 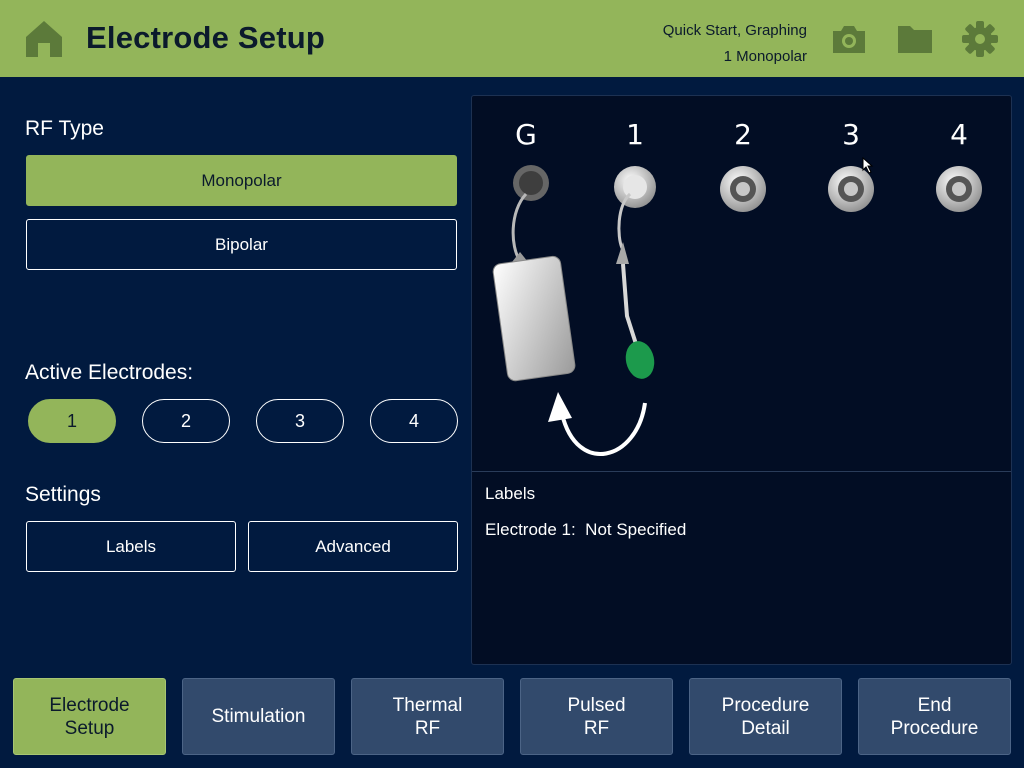 What do you see at coordinates (765, 56) in the screenshot?
I see `status-electrodes: 1 Monopolar` at bounding box center [765, 56].